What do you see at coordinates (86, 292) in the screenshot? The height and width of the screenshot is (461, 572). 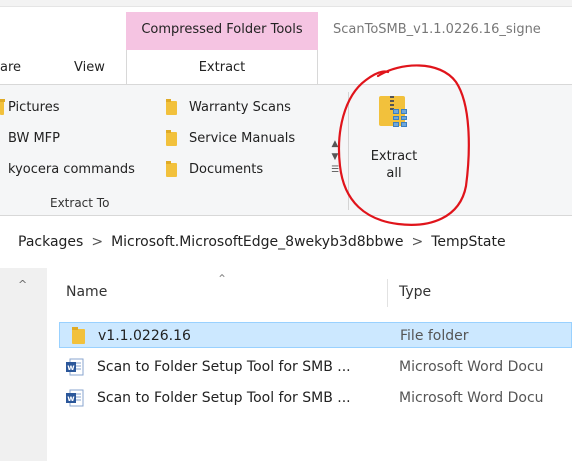 I see `column-header-name: Name` at bounding box center [86, 292].